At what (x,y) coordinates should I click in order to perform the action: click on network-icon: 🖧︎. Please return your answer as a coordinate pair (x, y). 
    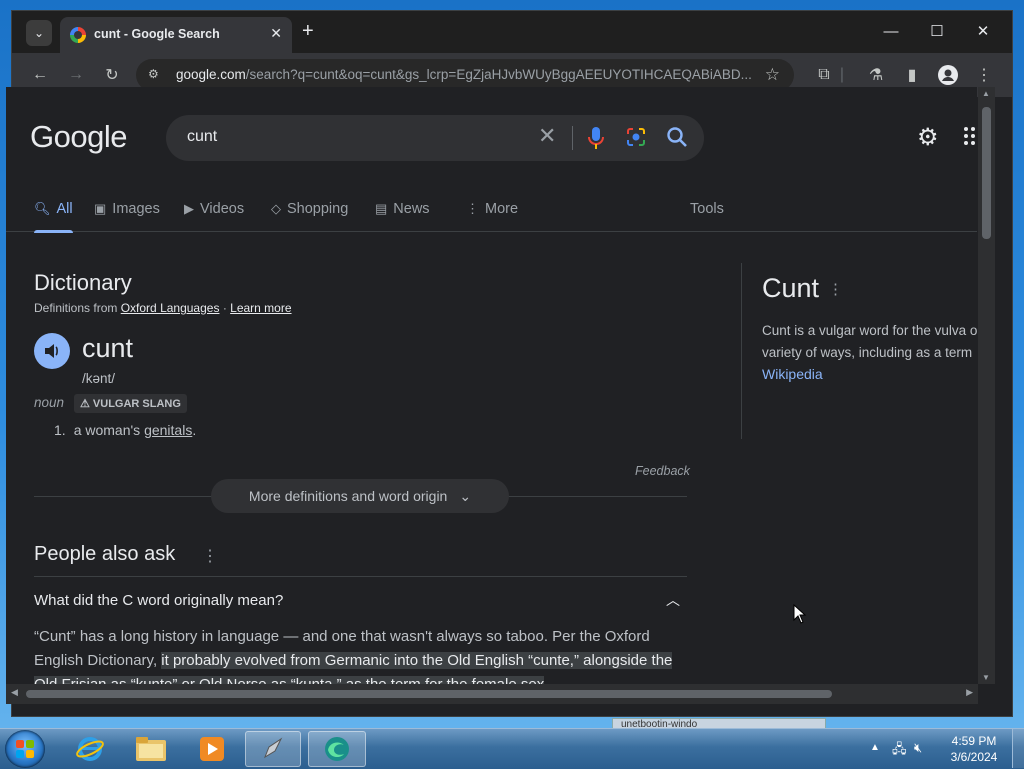
    Looking at the image, I should click on (899, 751).